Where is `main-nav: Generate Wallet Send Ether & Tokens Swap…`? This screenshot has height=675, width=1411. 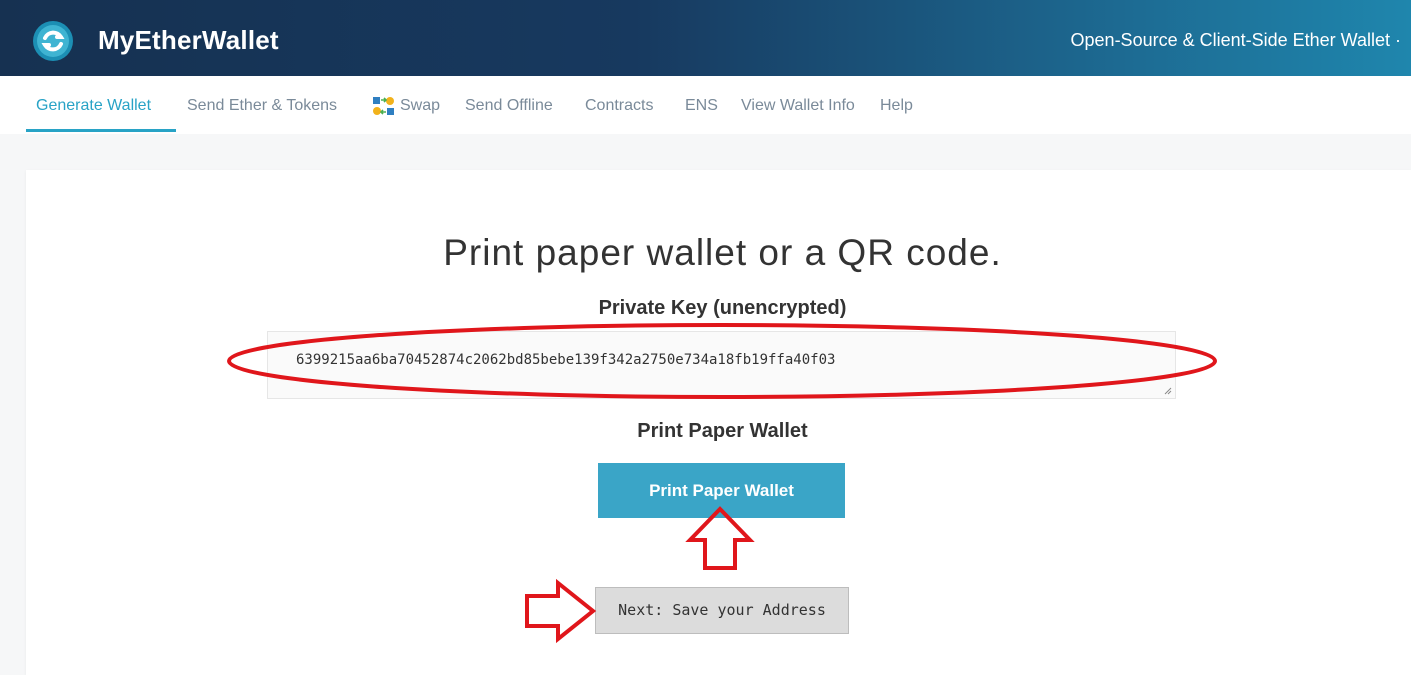
main-nav: Generate Wallet Send Ether & Tokens Swap… is located at coordinates (705, 105).